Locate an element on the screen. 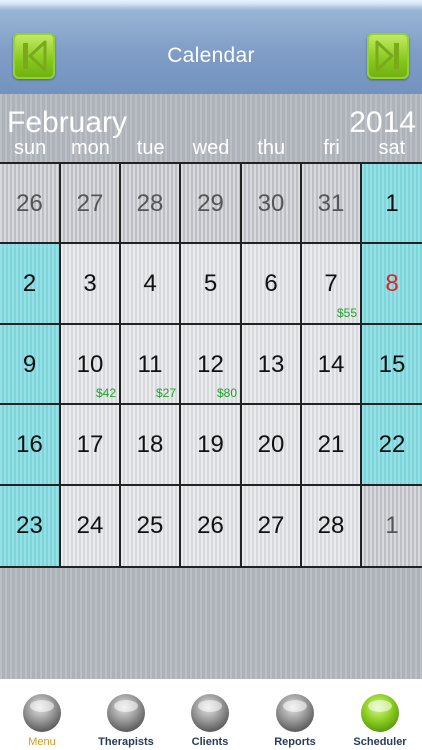 The height and width of the screenshot is (750, 422). day-number: 18 is located at coordinates (150, 445).